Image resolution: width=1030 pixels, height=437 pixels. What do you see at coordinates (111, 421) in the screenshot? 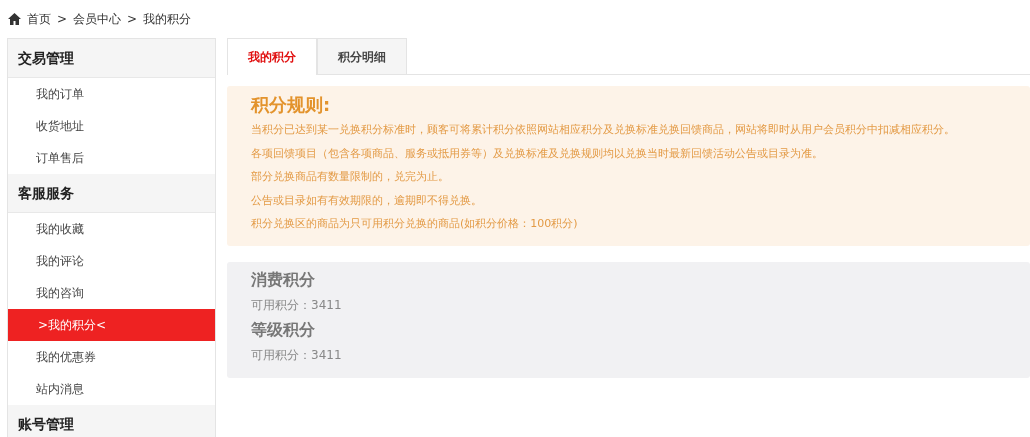
I see `sidebar-group-title: 账号管理` at bounding box center [111, 421].